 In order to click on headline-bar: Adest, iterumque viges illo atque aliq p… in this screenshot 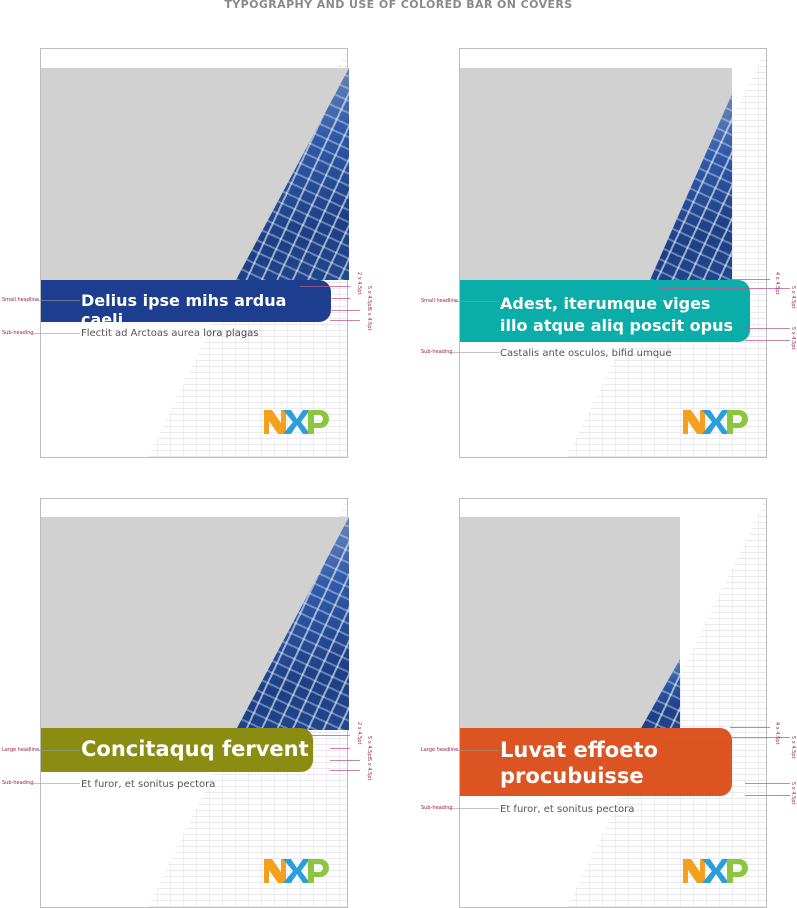, I will do `click(605, 311)`.